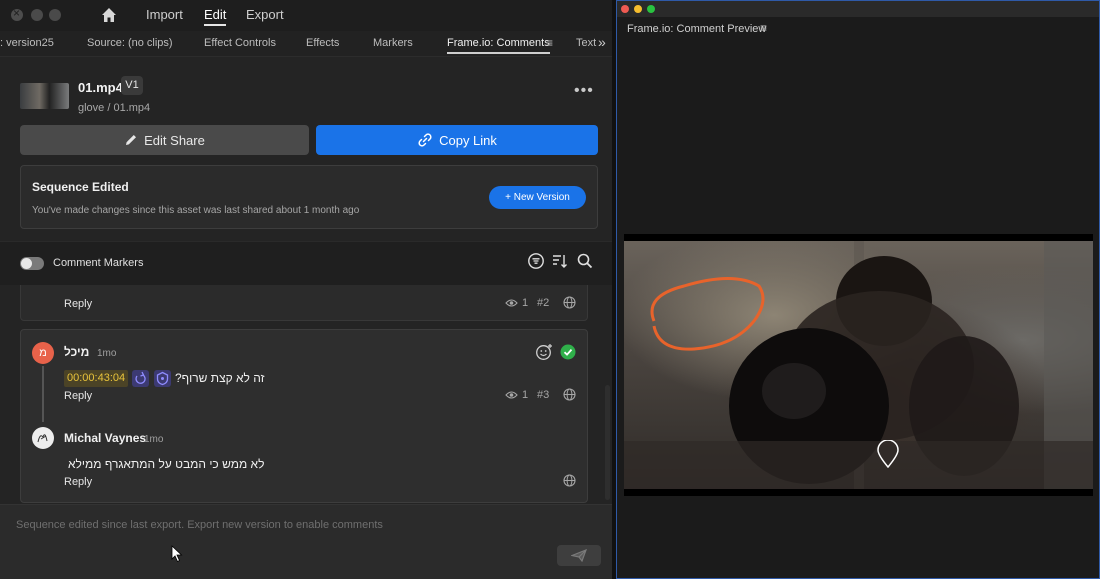  I want to click on avatar, so click(43, 438).